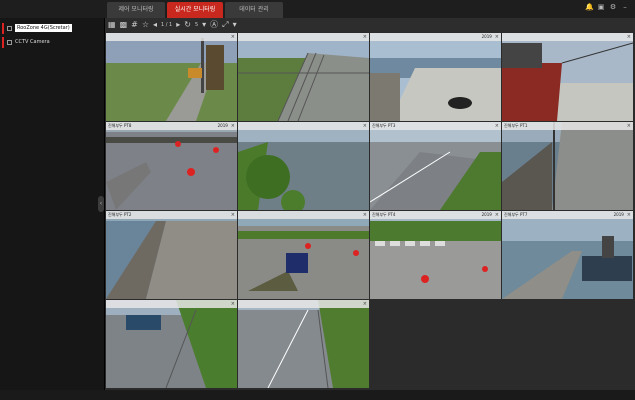 The image size is (635, 400). I want to click on tab-control-monitoring: 제어 모니터링, so click(136, 10).